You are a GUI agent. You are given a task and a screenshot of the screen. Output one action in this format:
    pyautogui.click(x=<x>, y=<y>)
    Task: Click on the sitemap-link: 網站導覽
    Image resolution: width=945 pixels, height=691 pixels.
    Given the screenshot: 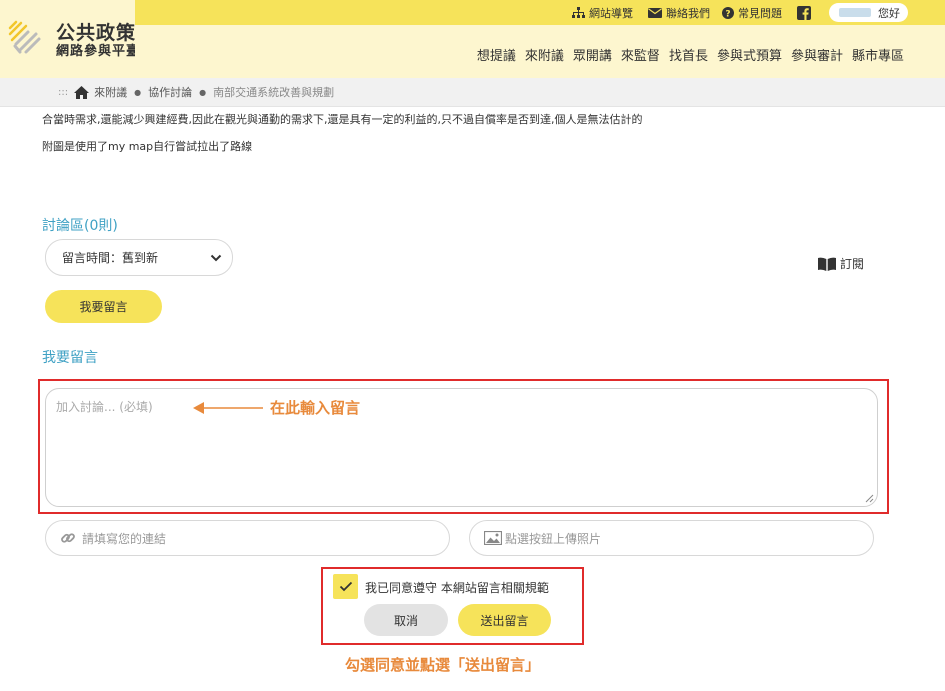 What is the action you would take?
    pyautogui.click(x=602, y=12)
    